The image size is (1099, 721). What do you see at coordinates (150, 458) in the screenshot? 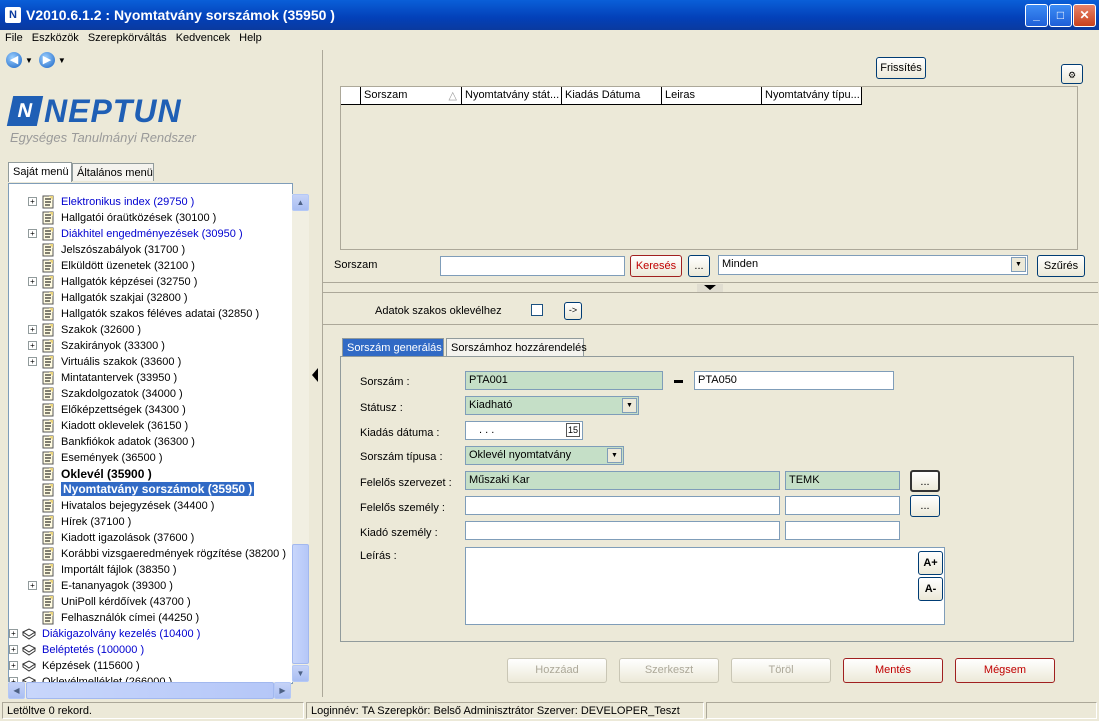
I see `tree-item: Események (36500 )` at bounding box center [150, 458].